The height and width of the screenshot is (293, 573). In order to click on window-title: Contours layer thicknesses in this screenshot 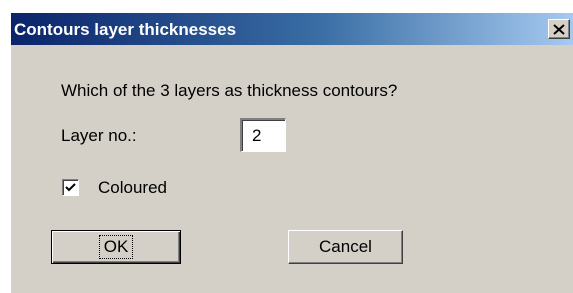, I will do `click(125, 29)`.